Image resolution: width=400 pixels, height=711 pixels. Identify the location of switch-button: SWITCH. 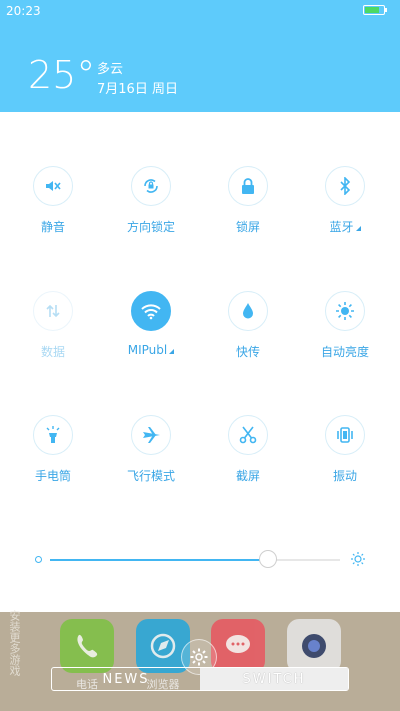
(274, 679).